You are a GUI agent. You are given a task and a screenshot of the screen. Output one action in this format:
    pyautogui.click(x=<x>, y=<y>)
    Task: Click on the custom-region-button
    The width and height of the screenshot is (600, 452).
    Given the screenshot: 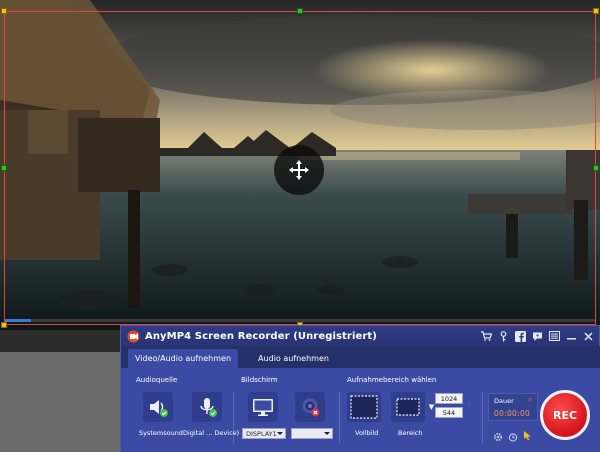 What is the action you would take?
    pyautogui.click(x=408, y=407)
    